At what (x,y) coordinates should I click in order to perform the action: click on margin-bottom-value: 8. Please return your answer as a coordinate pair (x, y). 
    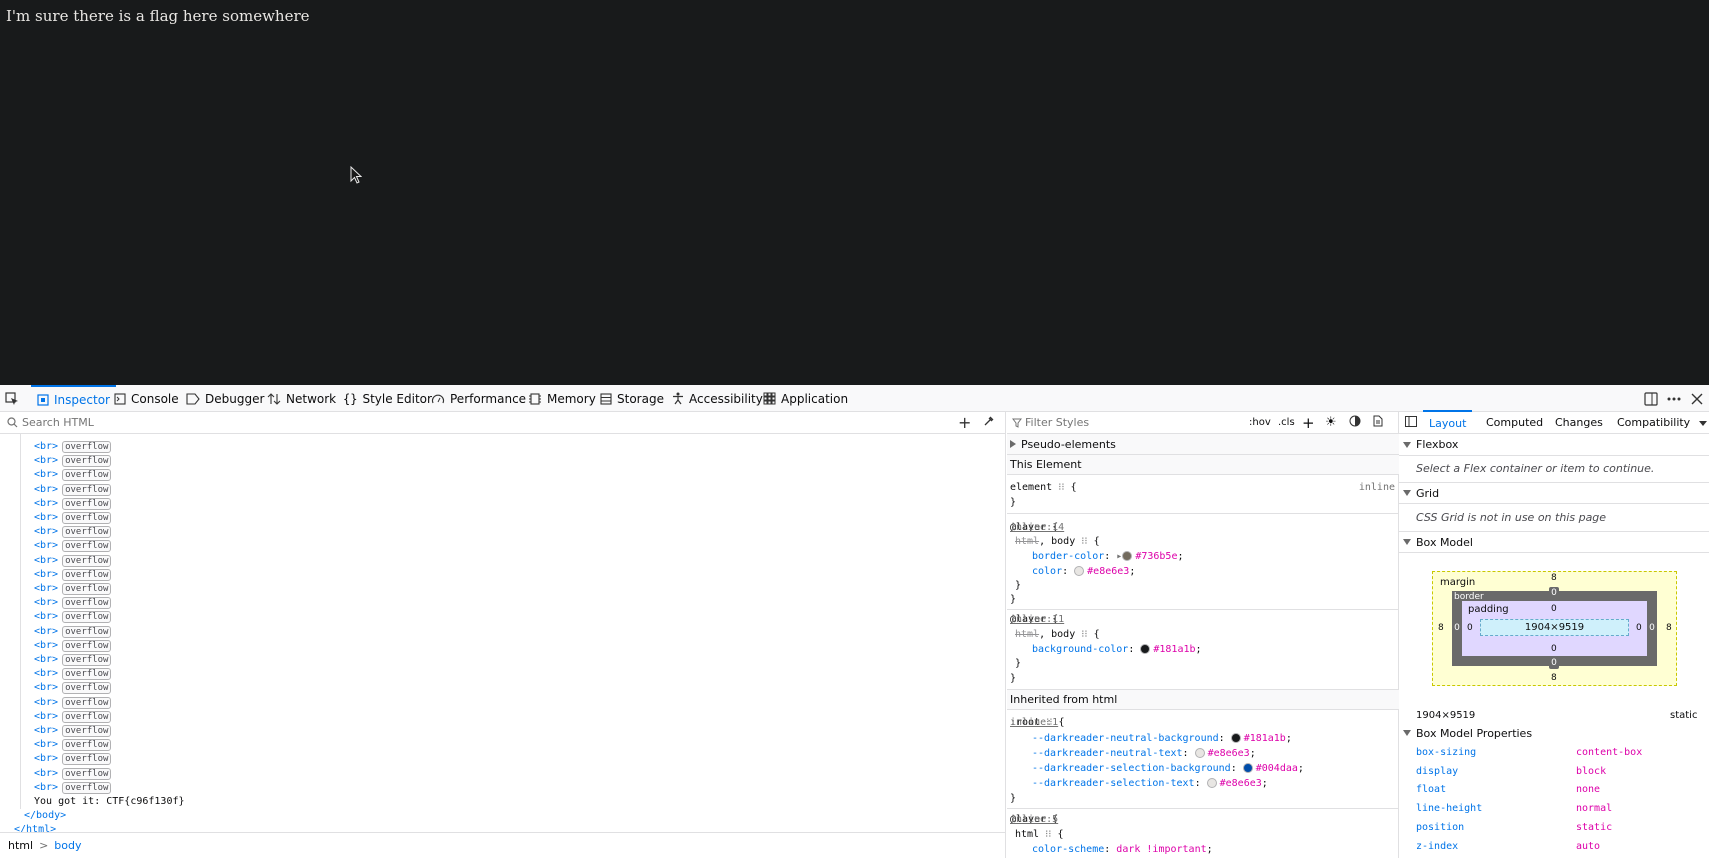
    Looking at the image, I should click on (1554, 678).